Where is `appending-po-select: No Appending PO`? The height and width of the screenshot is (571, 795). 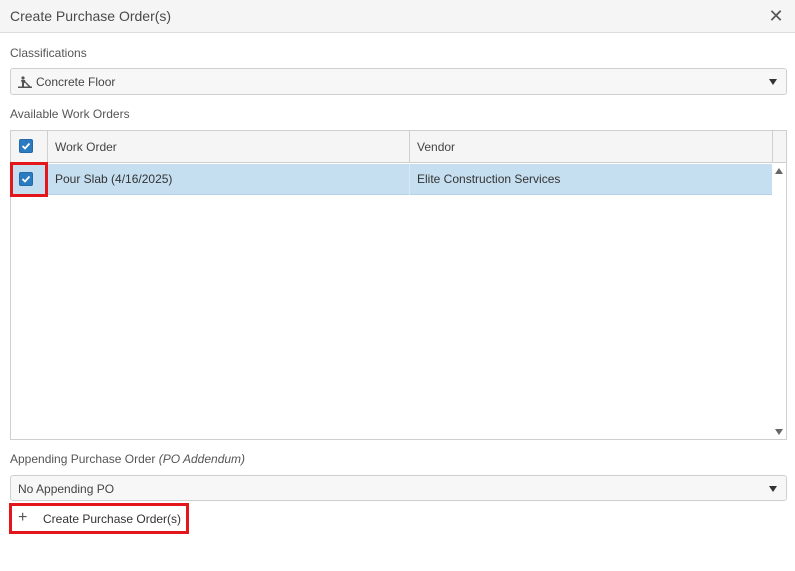 appending-po-select: No Appending PO is located at coordinates (398, 488).